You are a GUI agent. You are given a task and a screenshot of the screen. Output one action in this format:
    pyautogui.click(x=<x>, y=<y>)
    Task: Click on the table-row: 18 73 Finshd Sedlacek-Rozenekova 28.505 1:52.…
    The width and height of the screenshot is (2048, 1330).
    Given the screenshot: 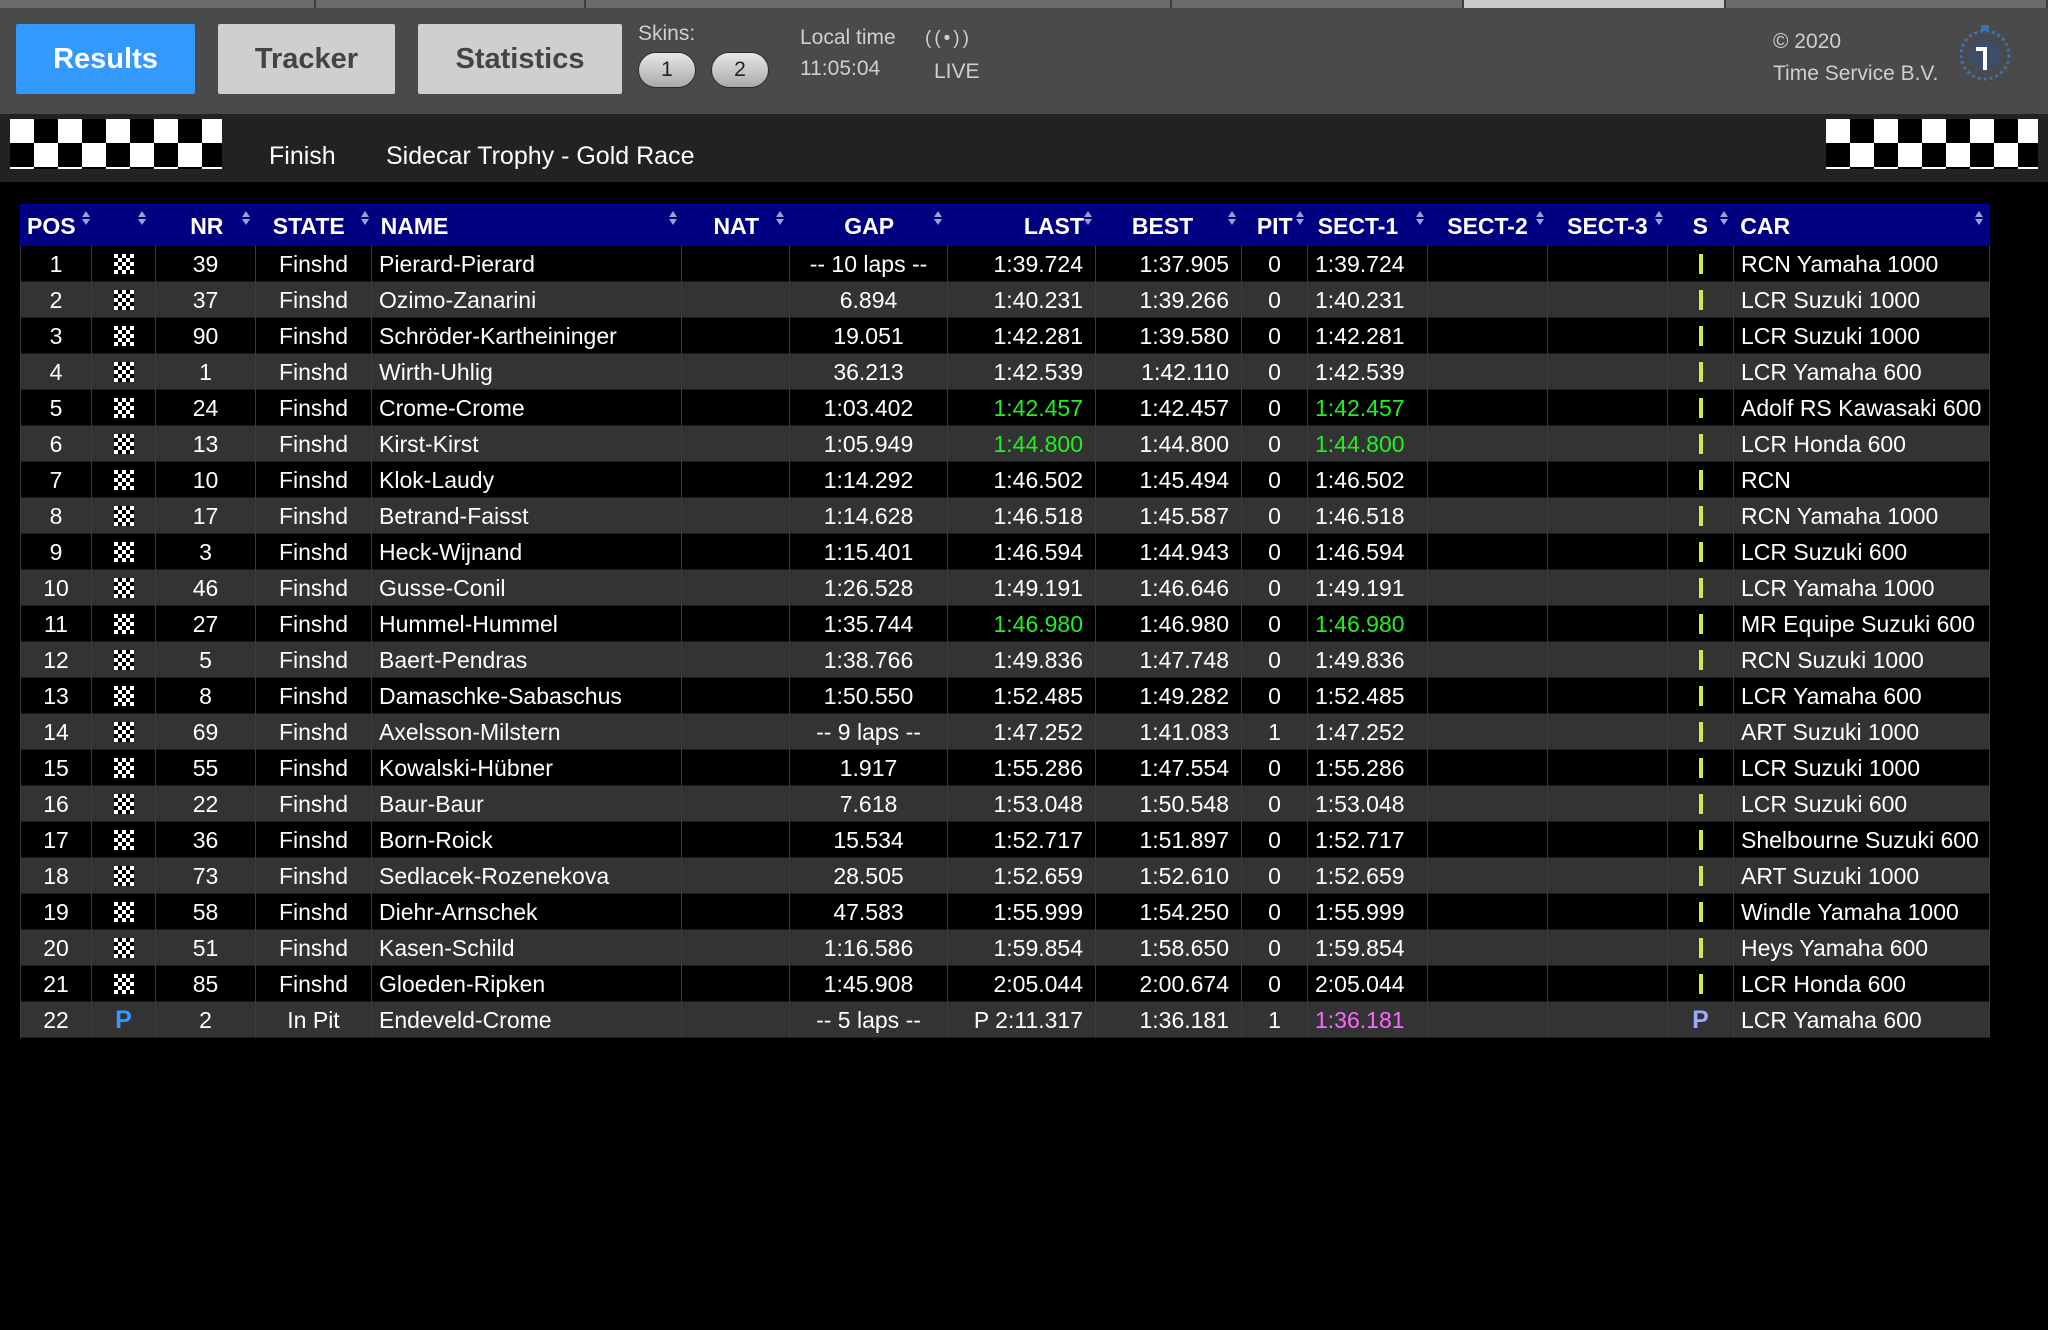 What is the action you would take?
    pyautogui.click(x=1005, y=876)
    